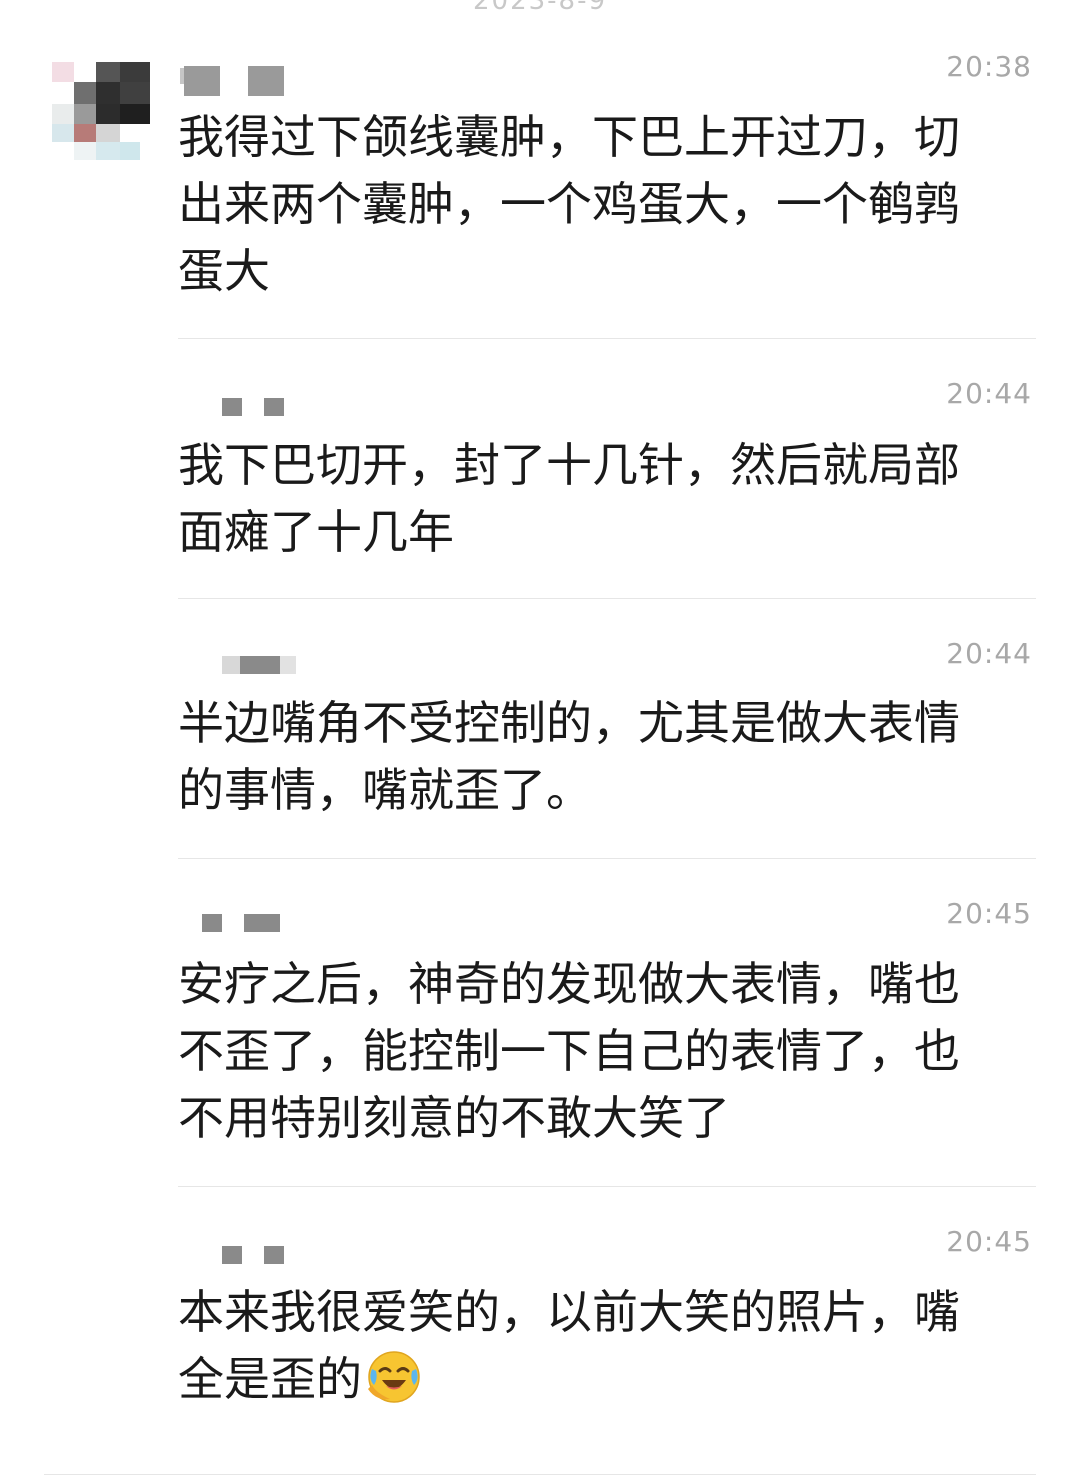  I want to click on message-text: 半边嘴角不受控制的，尤其是做大表情的事情，嘴就歪了。, so click(569, 756).